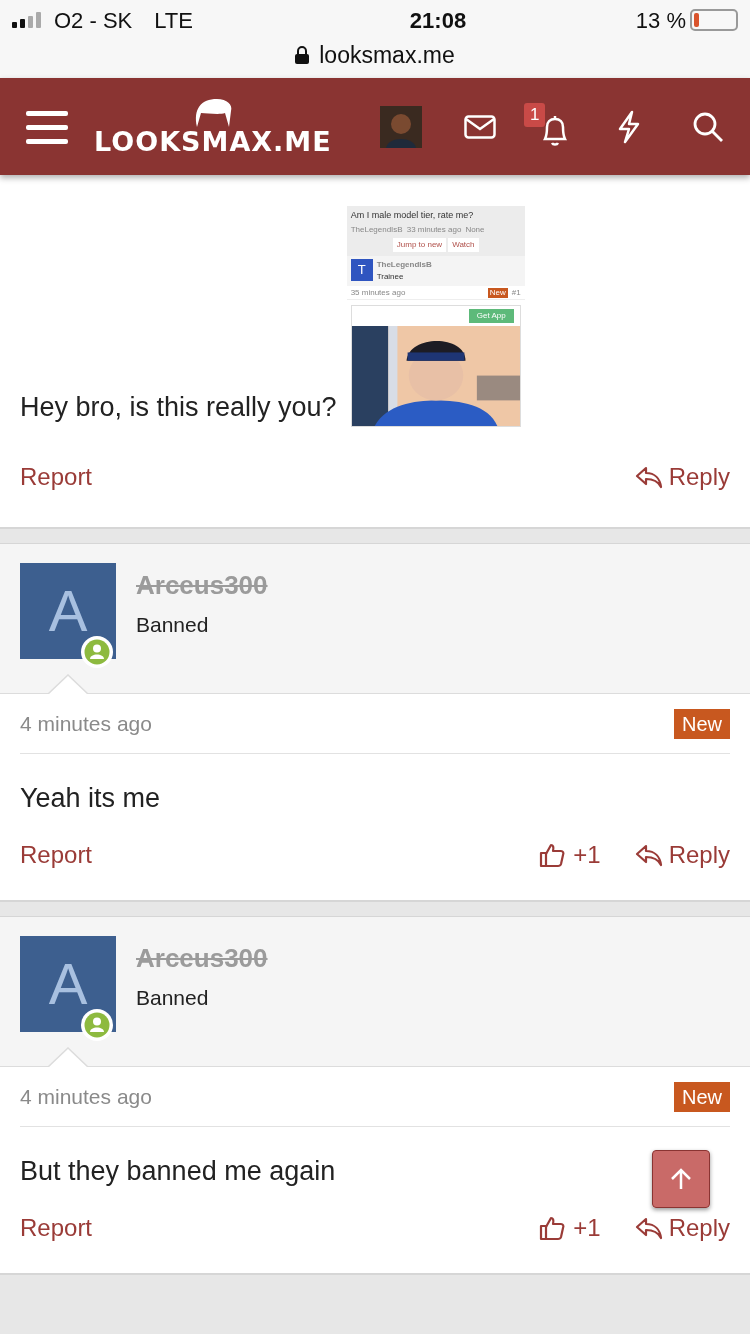 This screenshot has height=1334, width=750. Describe the element at coordinates (376, 230) in the screenshot. I see `thread-starter: TheLegendIsB` at that location.